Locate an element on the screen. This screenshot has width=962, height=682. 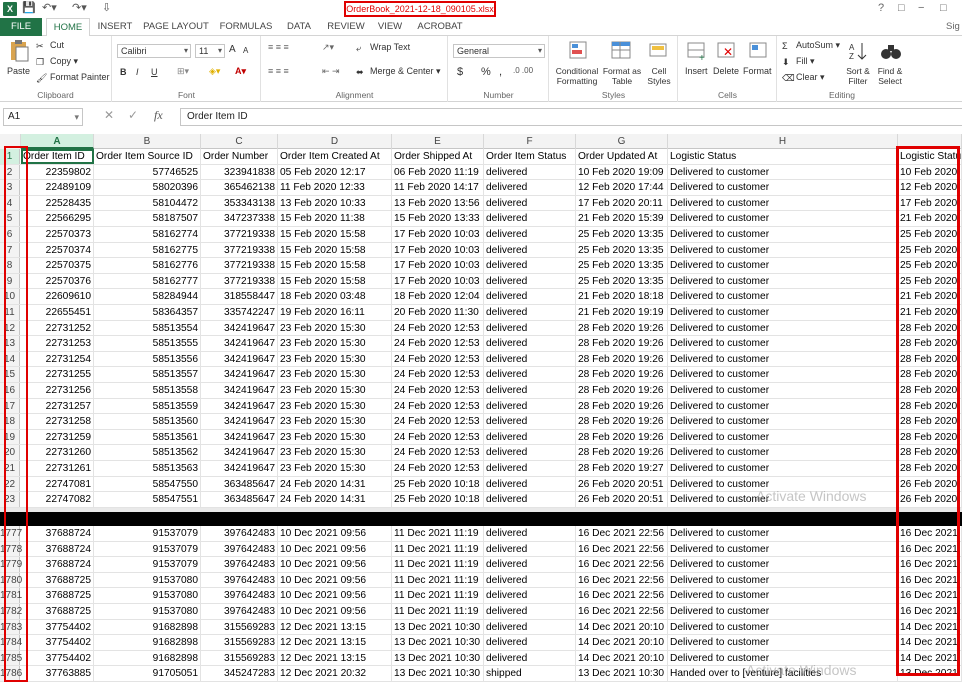
row-number: 1782 is located at coordinates (11, 611).